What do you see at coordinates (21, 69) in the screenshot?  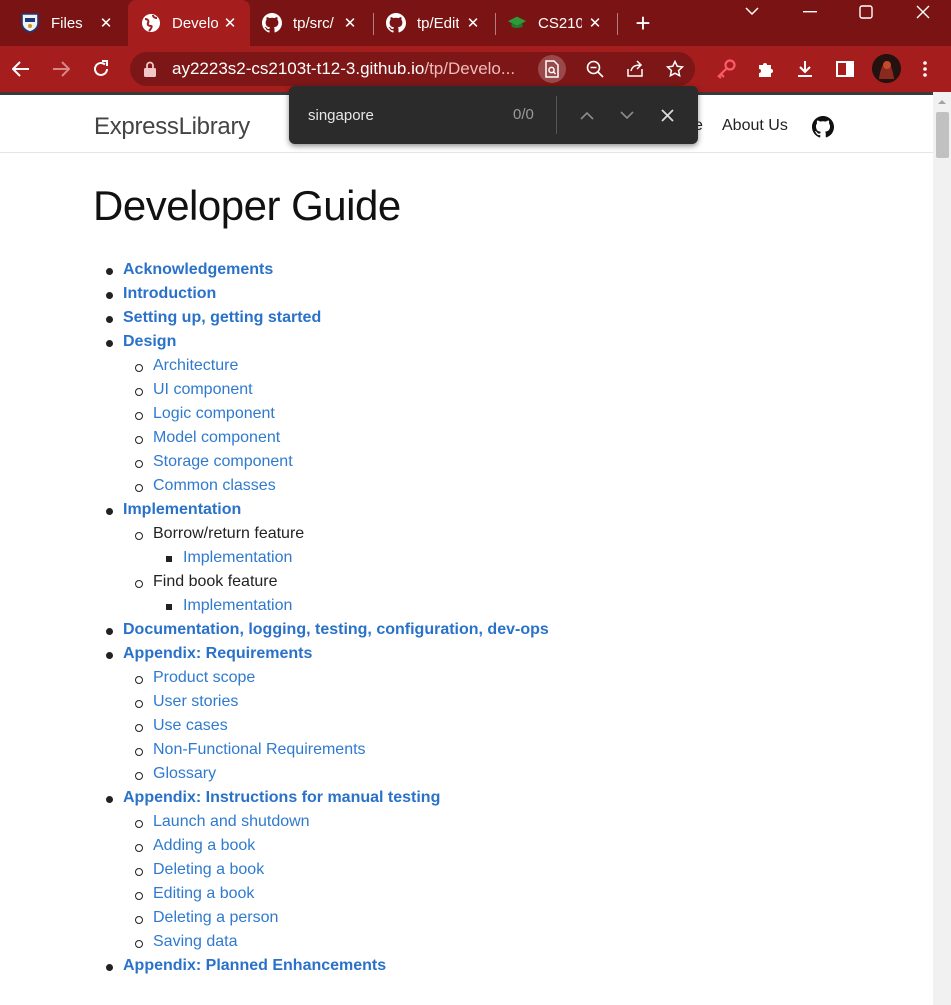 I see `back-button` at bounding box center [21, 69].